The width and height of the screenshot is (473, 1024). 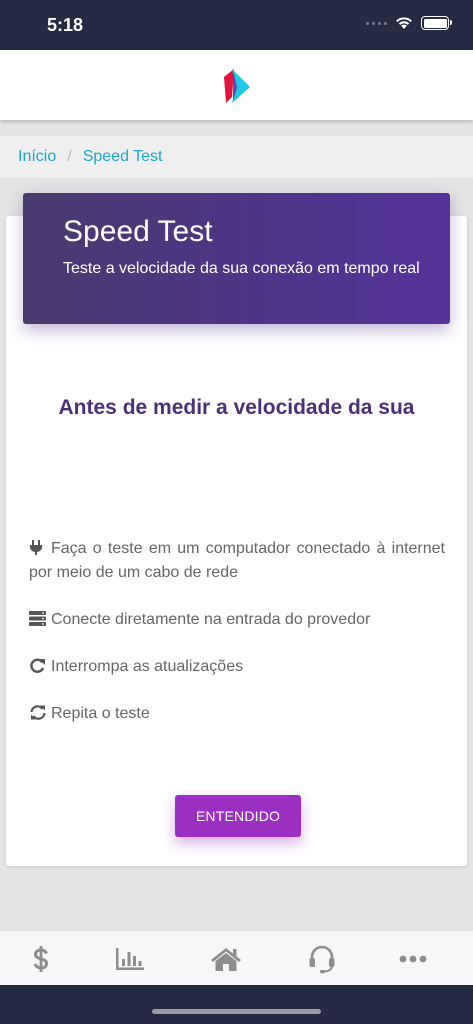 I want to click on headset-icon, so click(x=322, y=959).